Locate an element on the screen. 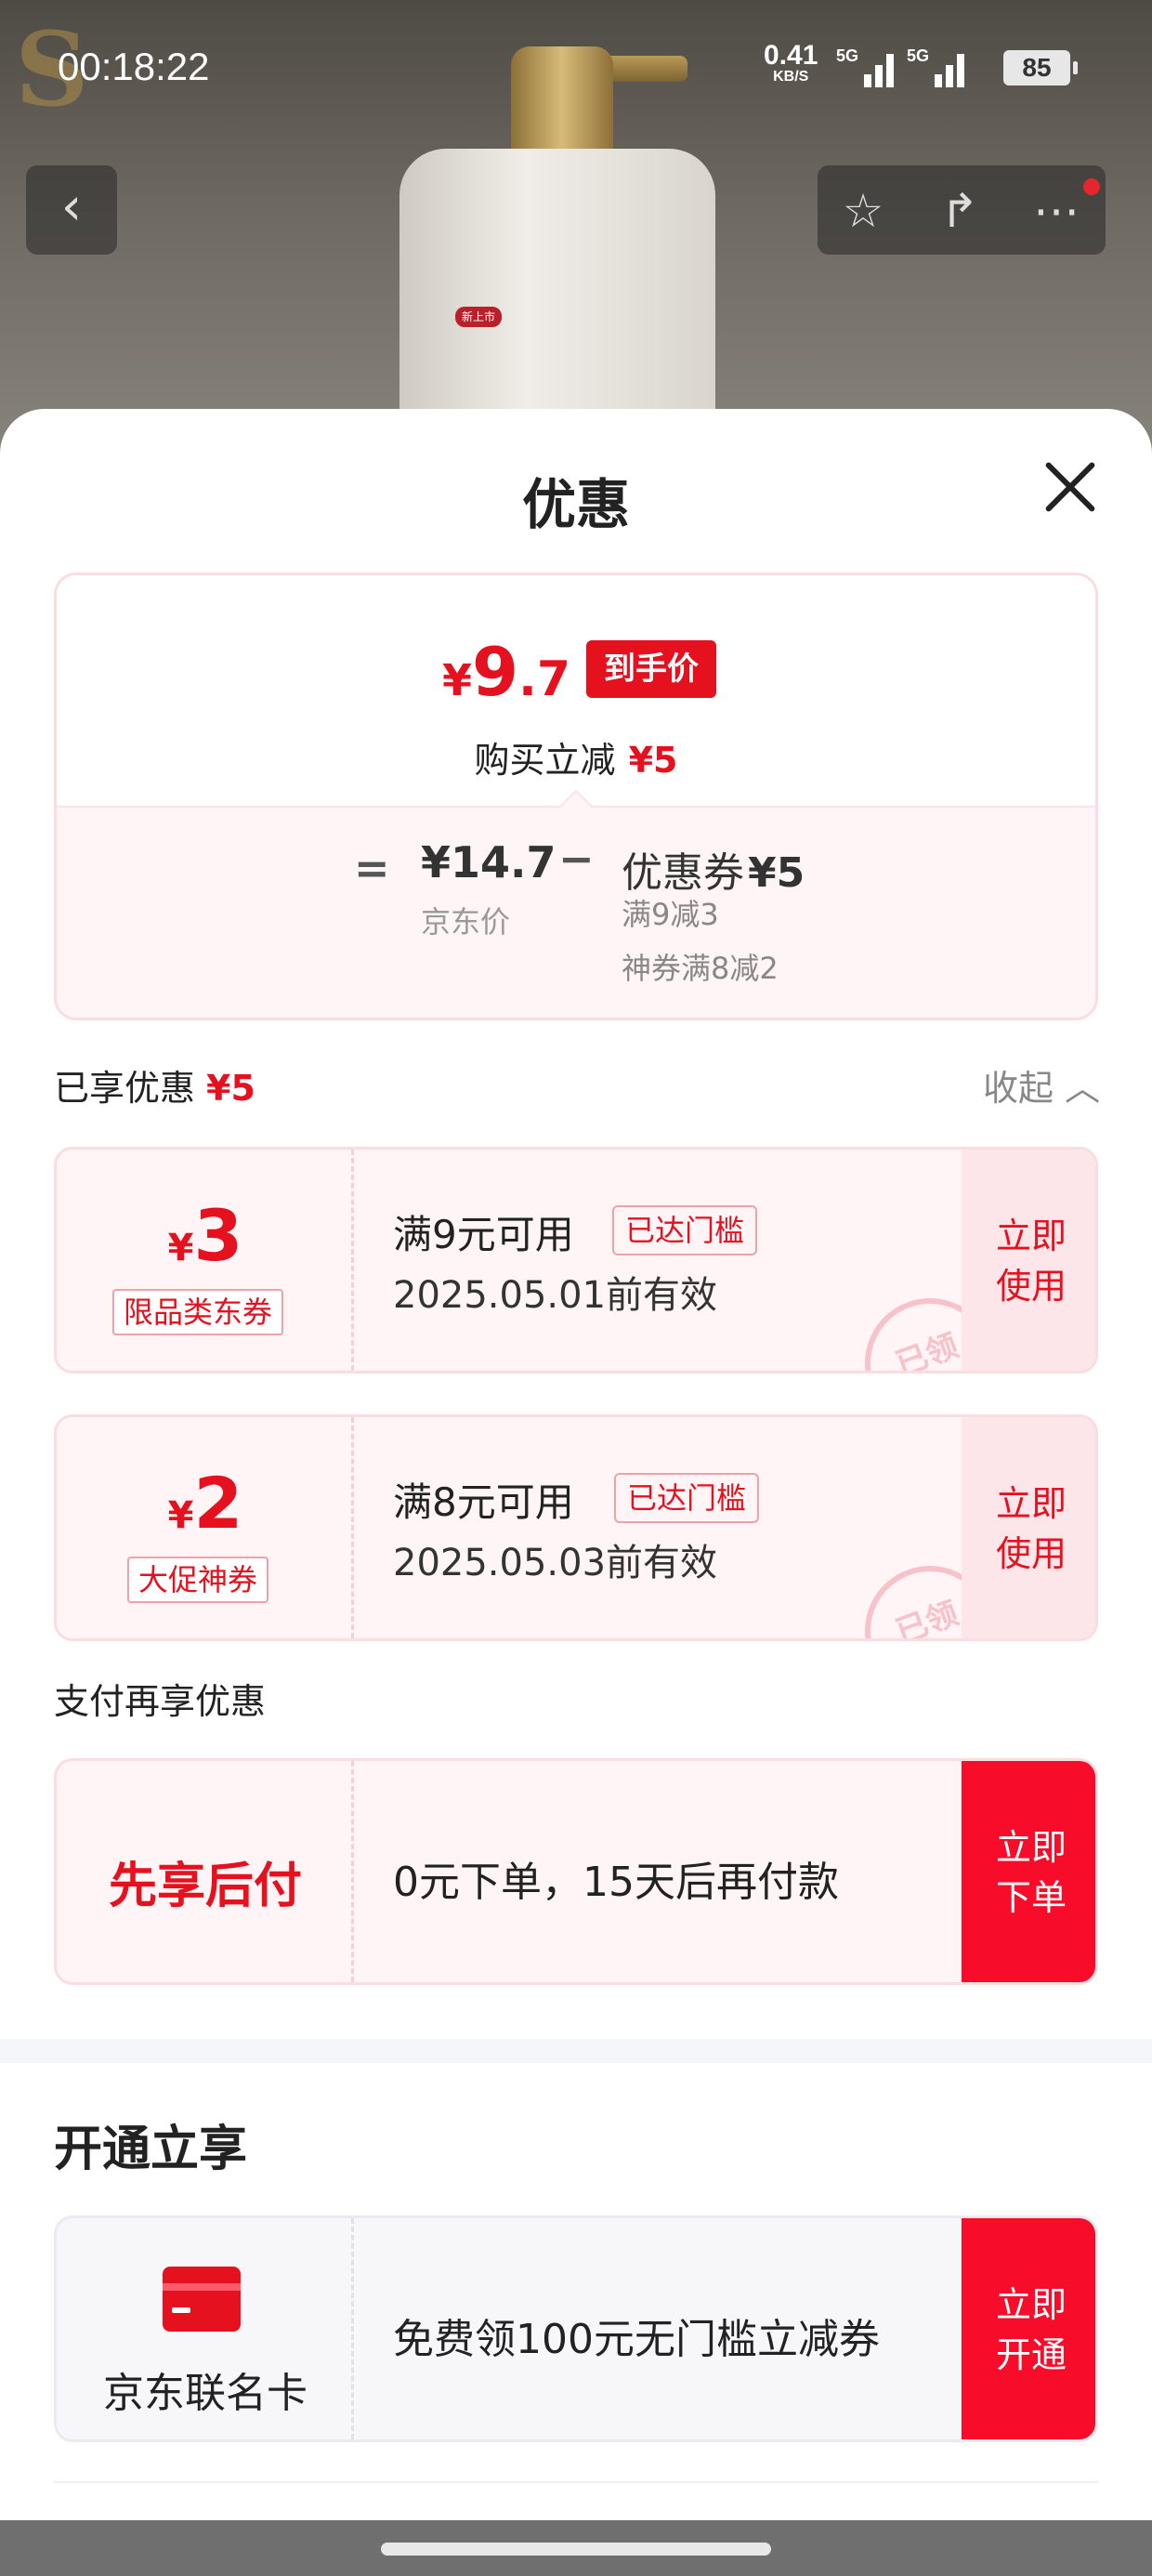  close-icon is located at coordinates (1070, 487).